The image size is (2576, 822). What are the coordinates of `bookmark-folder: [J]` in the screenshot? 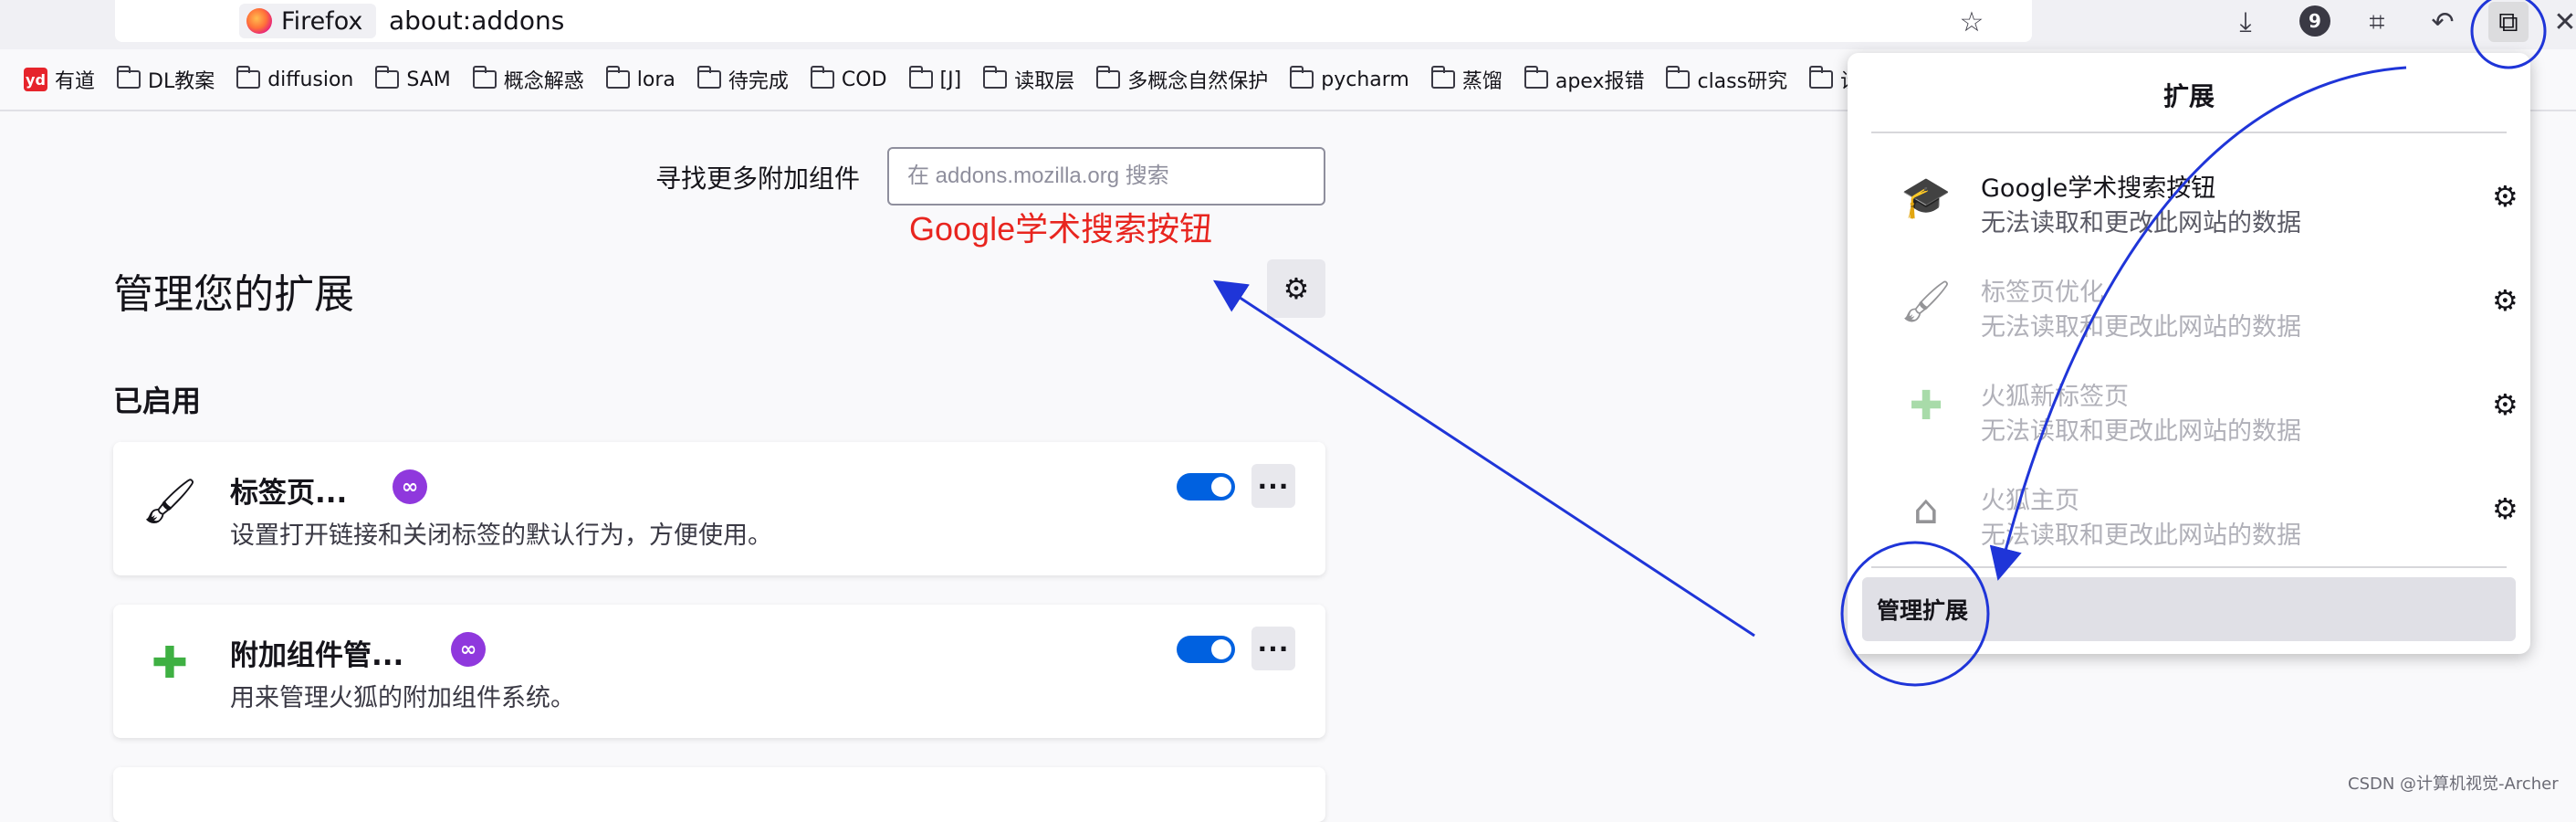 It's located at (935, 78).